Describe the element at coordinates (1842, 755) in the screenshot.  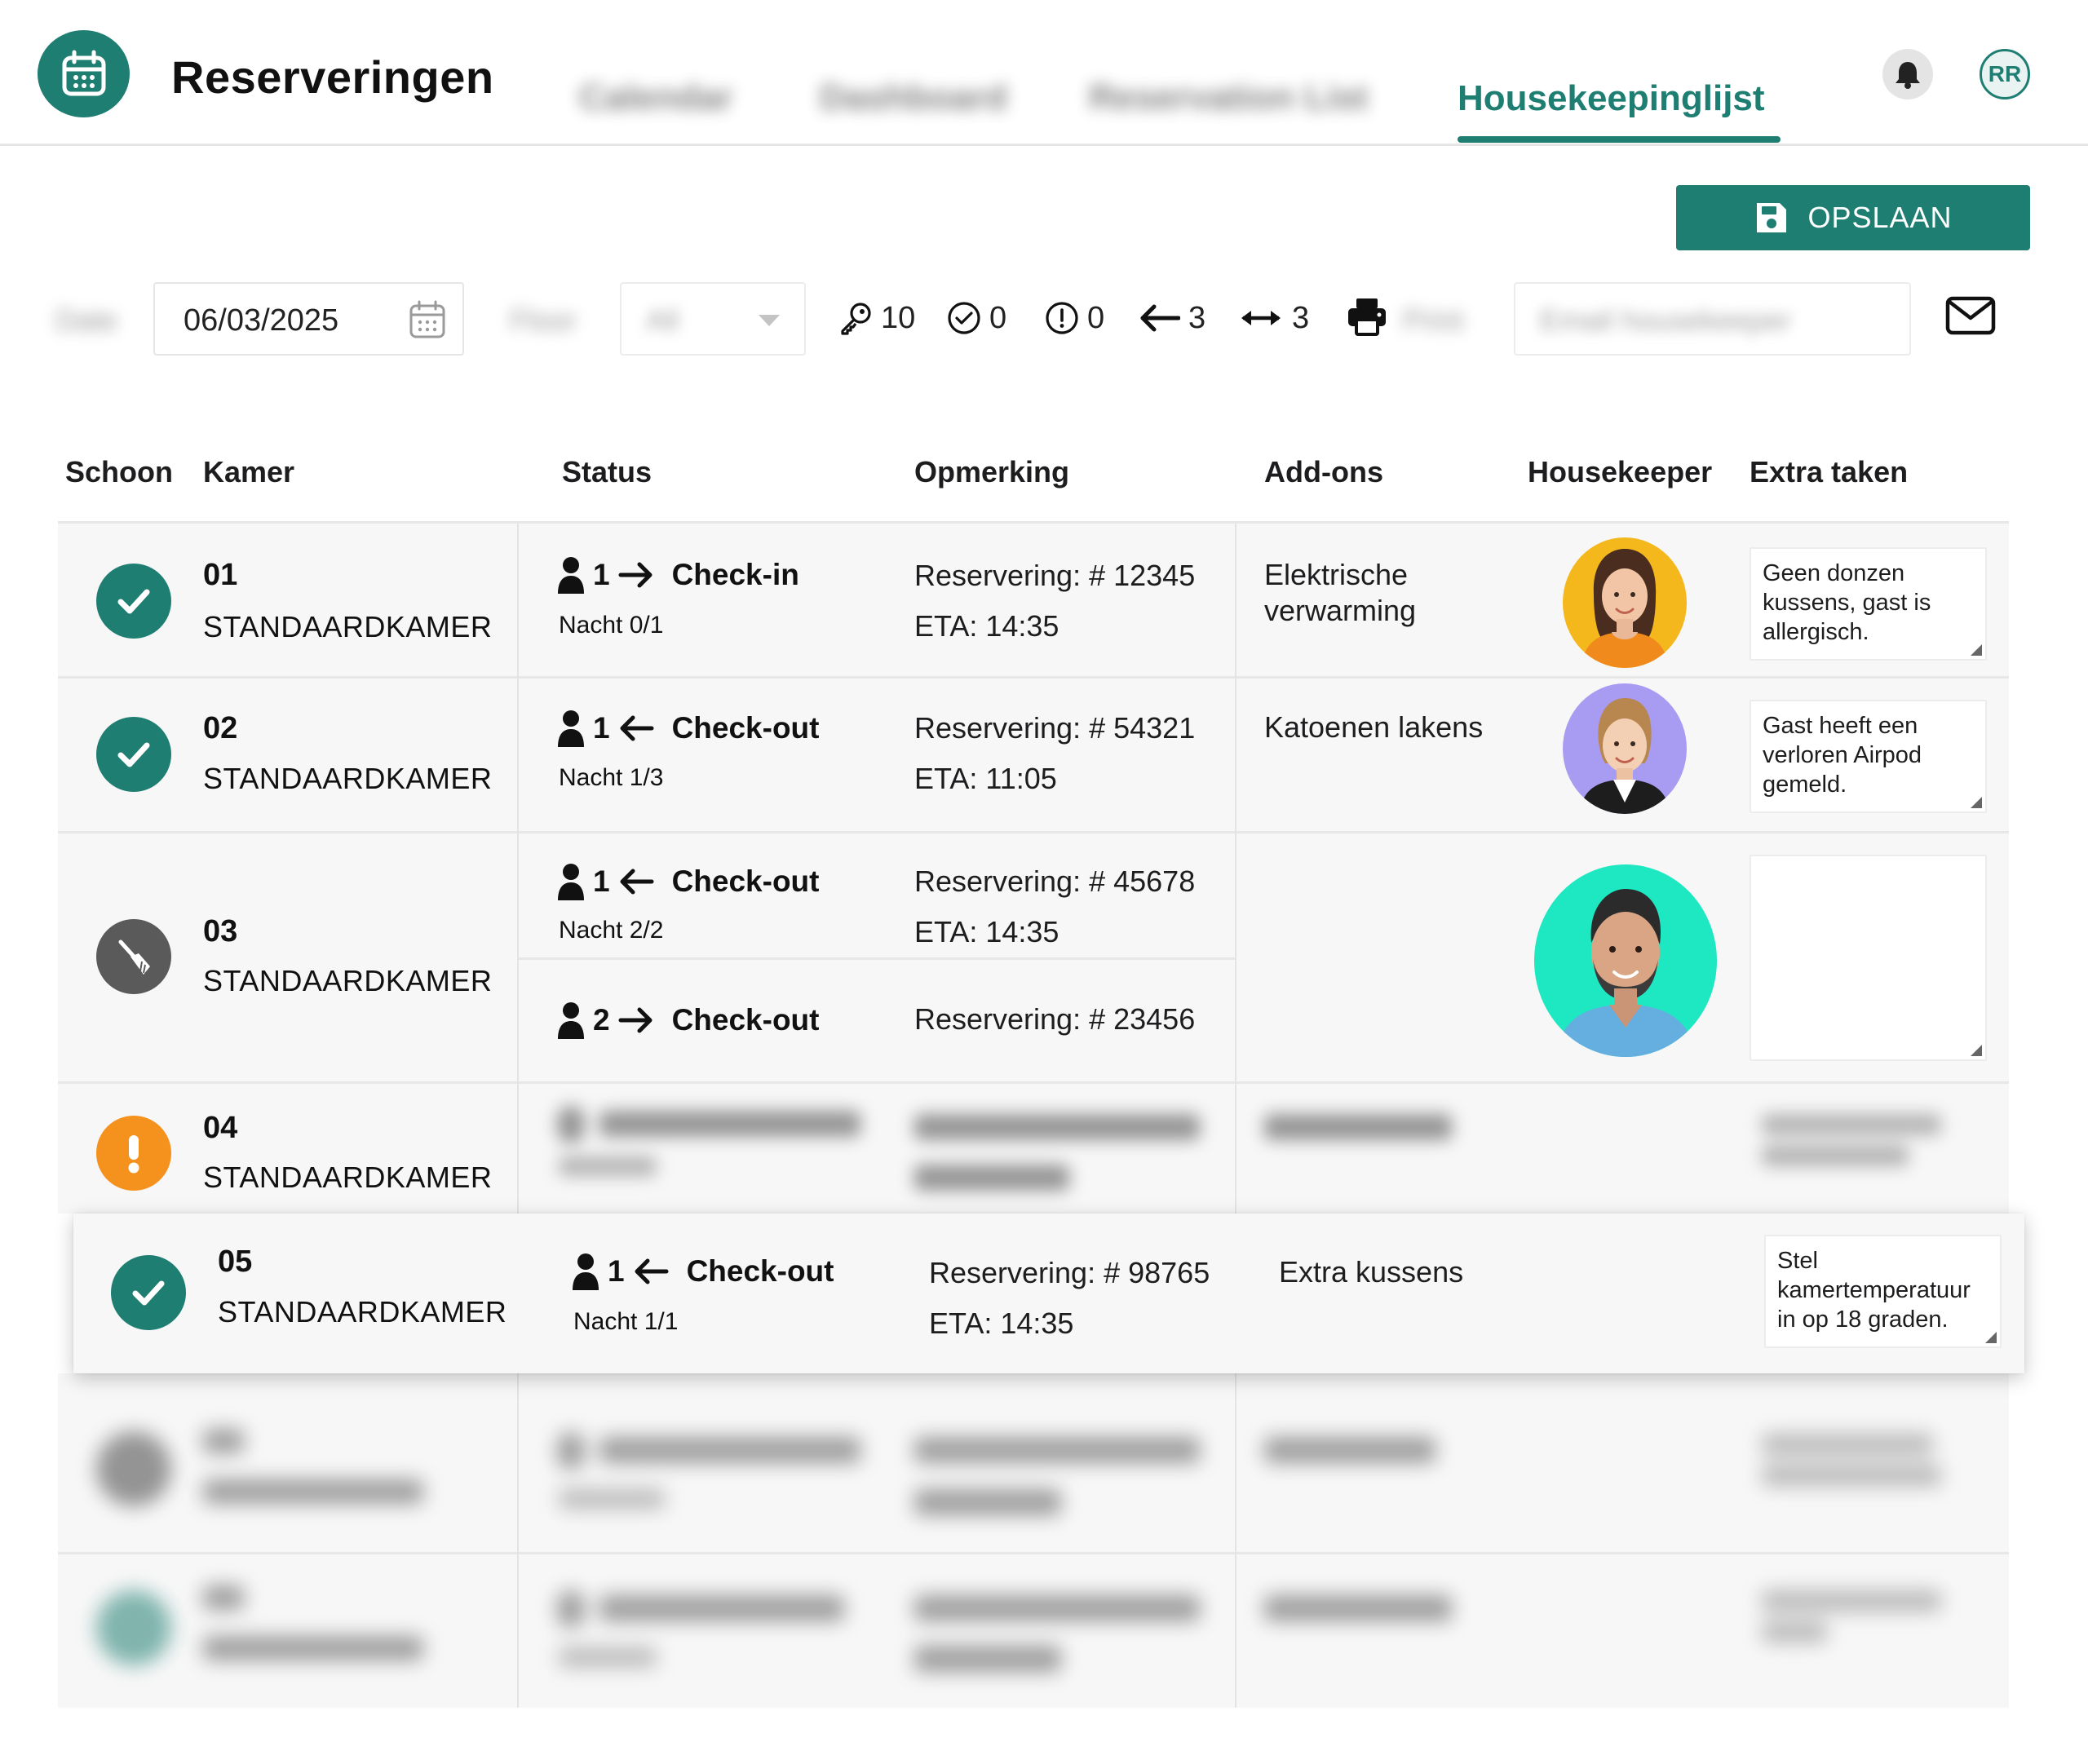
I see `extra-task-text: Gast heeft een verloren Airpod gemeld.` at that location.